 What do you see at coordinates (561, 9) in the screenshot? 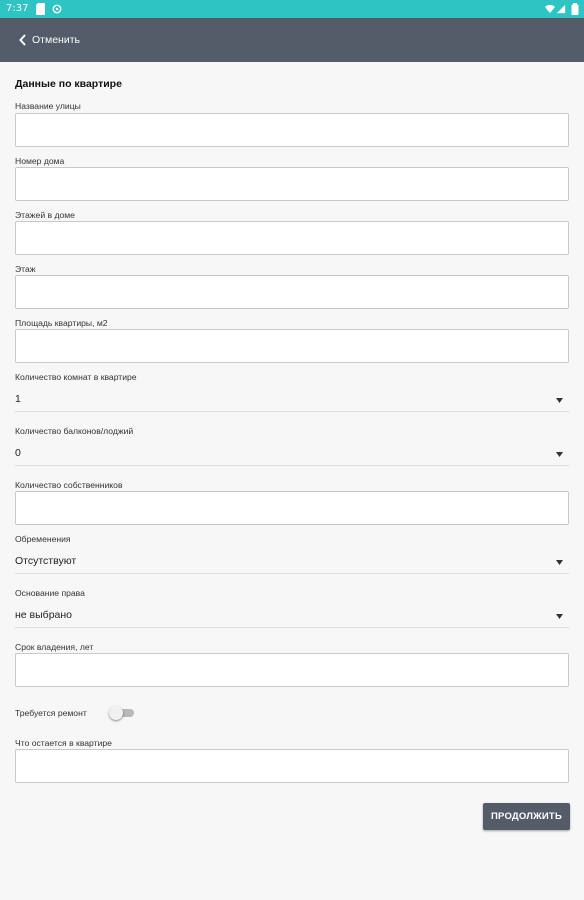
I see `signal-icon` at bounding box center [561, 9].